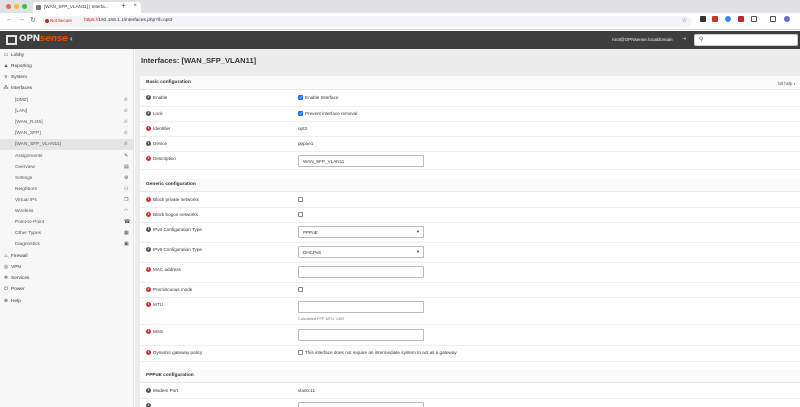 The image size is (800, 407). What do you see at coordinates (754, 19) in the screenshot?
I see `extensions-puzzle-icon` at bounding box center [754, 19].